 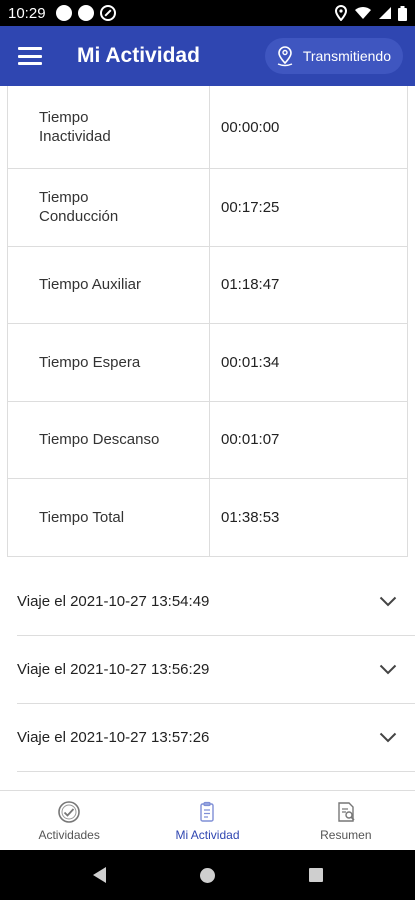 I want to click on clipboard-icon, so click(x=207, y=811).